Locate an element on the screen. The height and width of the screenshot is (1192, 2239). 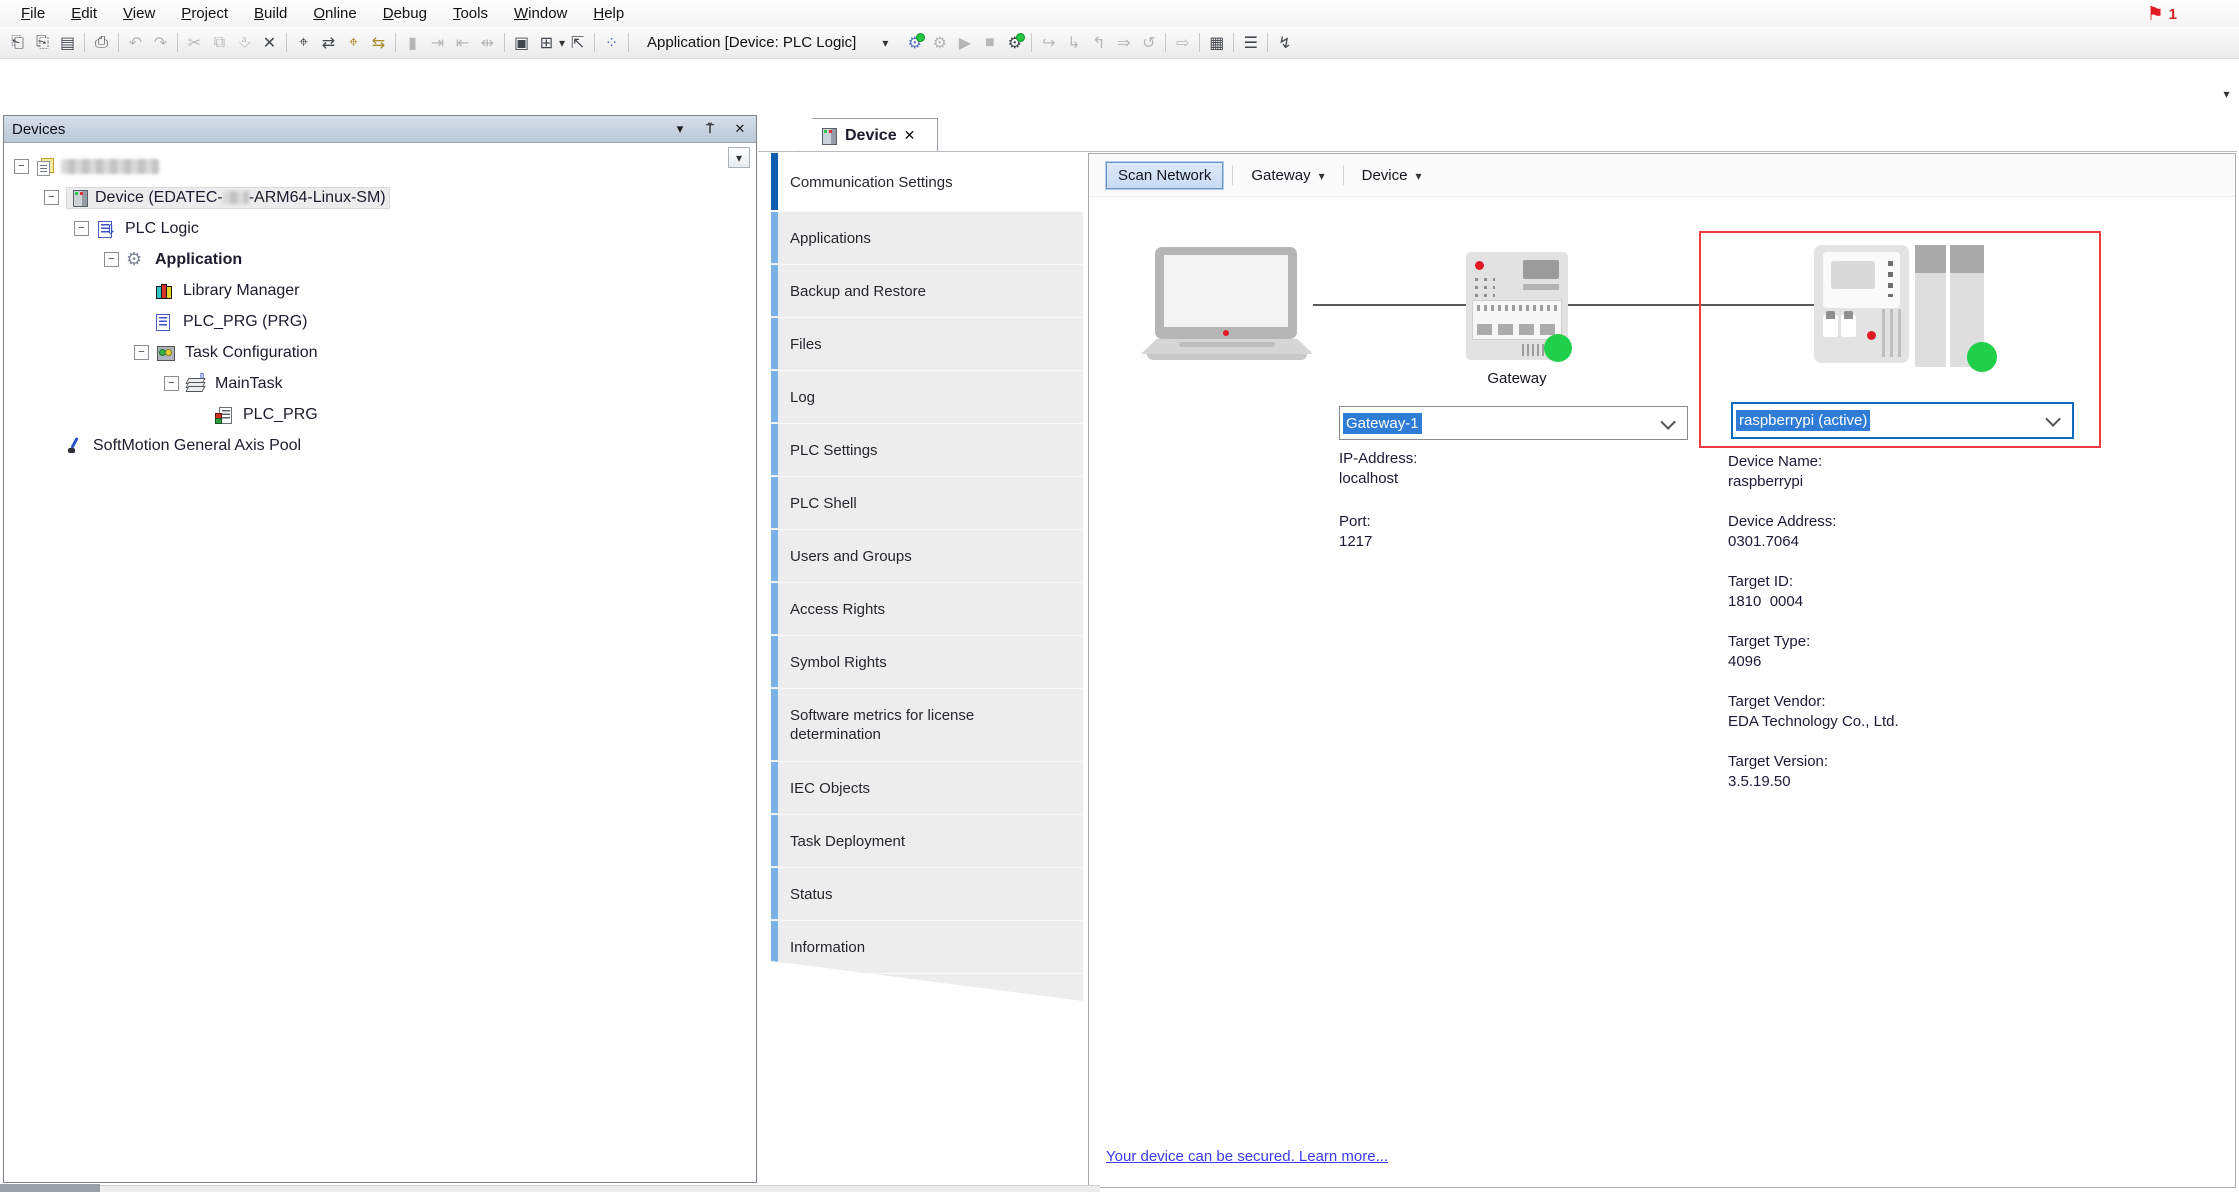
replace-in-project-icon: ⇆ is located at coordinates (378, 42).